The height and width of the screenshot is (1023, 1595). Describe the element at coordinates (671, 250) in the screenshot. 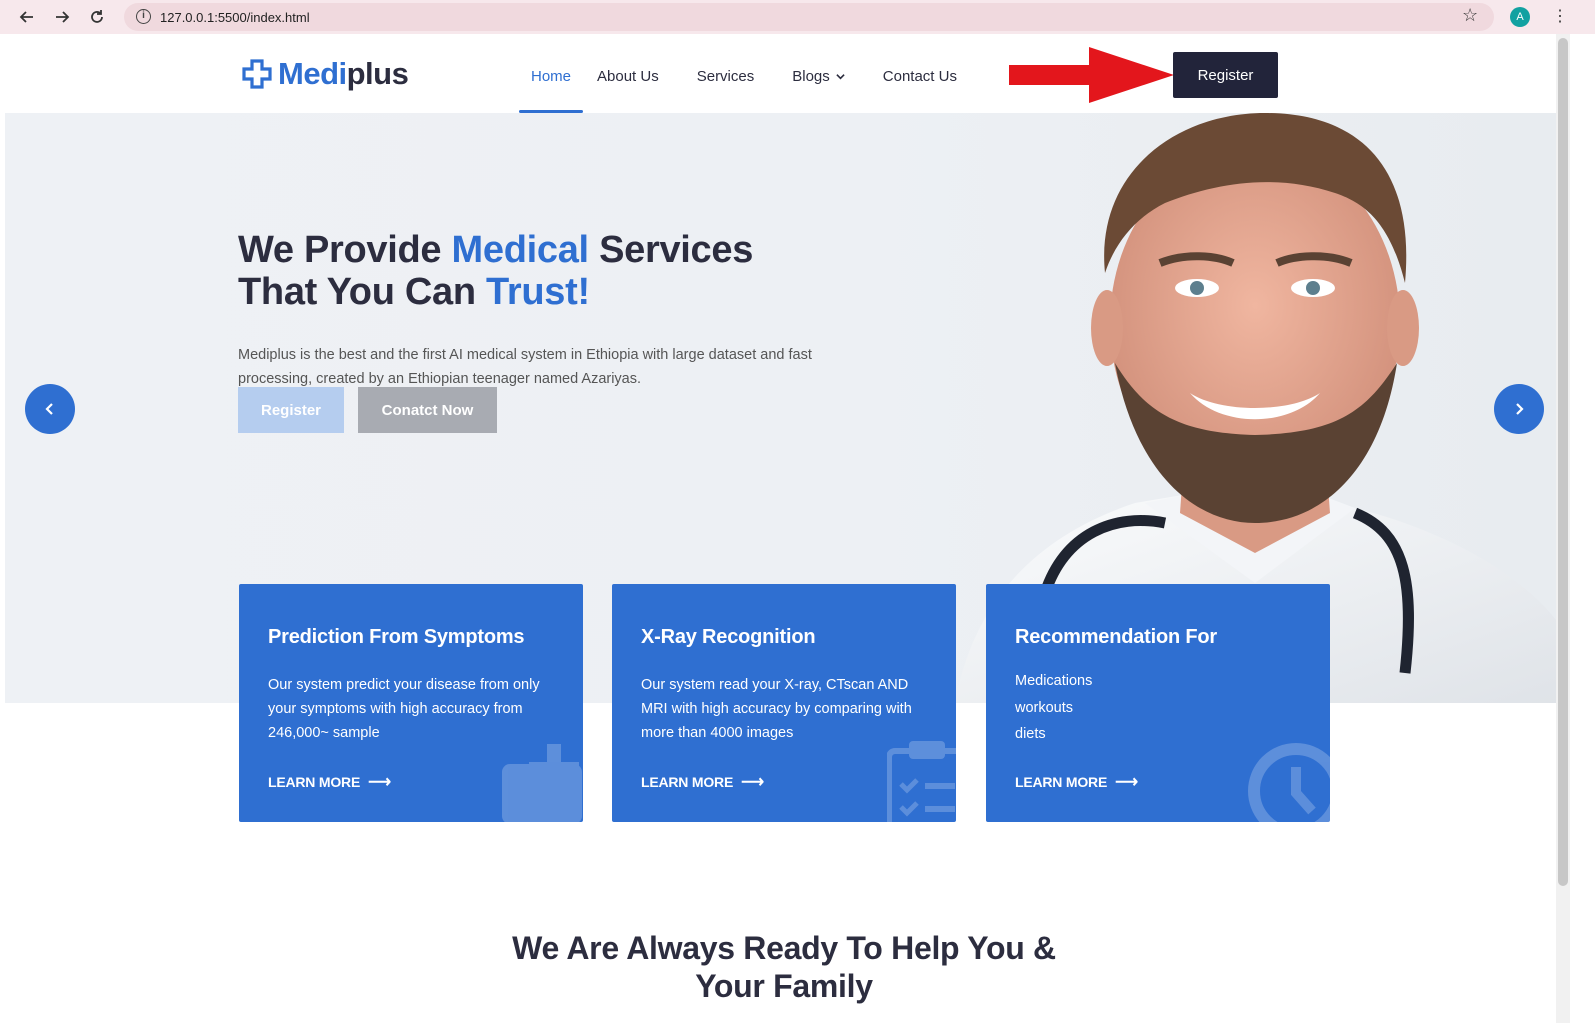

I see `hero-title-part: Services` at that location.